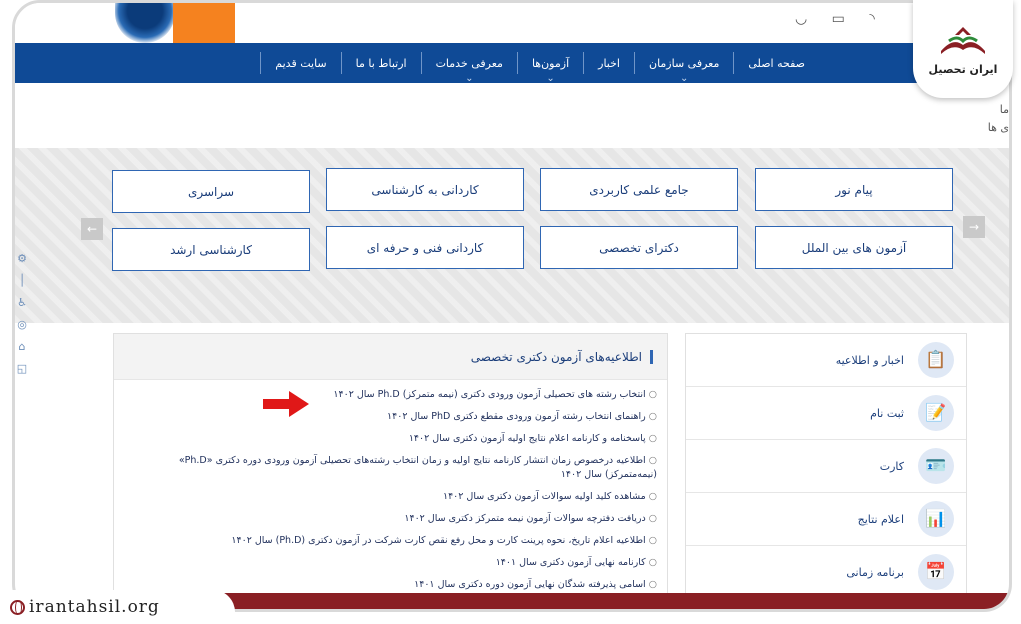 This screenshot has height=624, width=1021. Describe the element at coordinates (998, 119) in the screenshot. I see `breadcrumb: ما ی ها` at that location.